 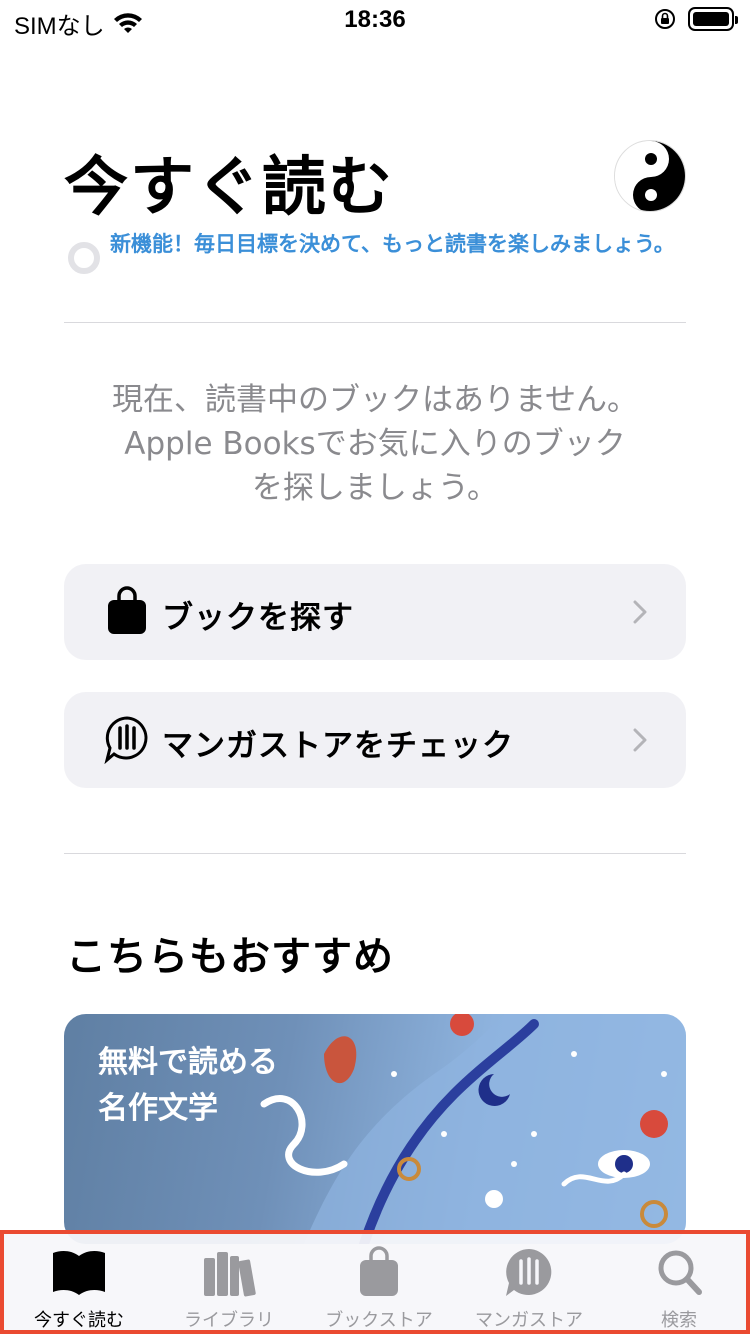 What do you see at coordinates (79, 1320) in the screenshot?
I see `tab-label: 今すぐ読む` at bounding box center [79, 1320].